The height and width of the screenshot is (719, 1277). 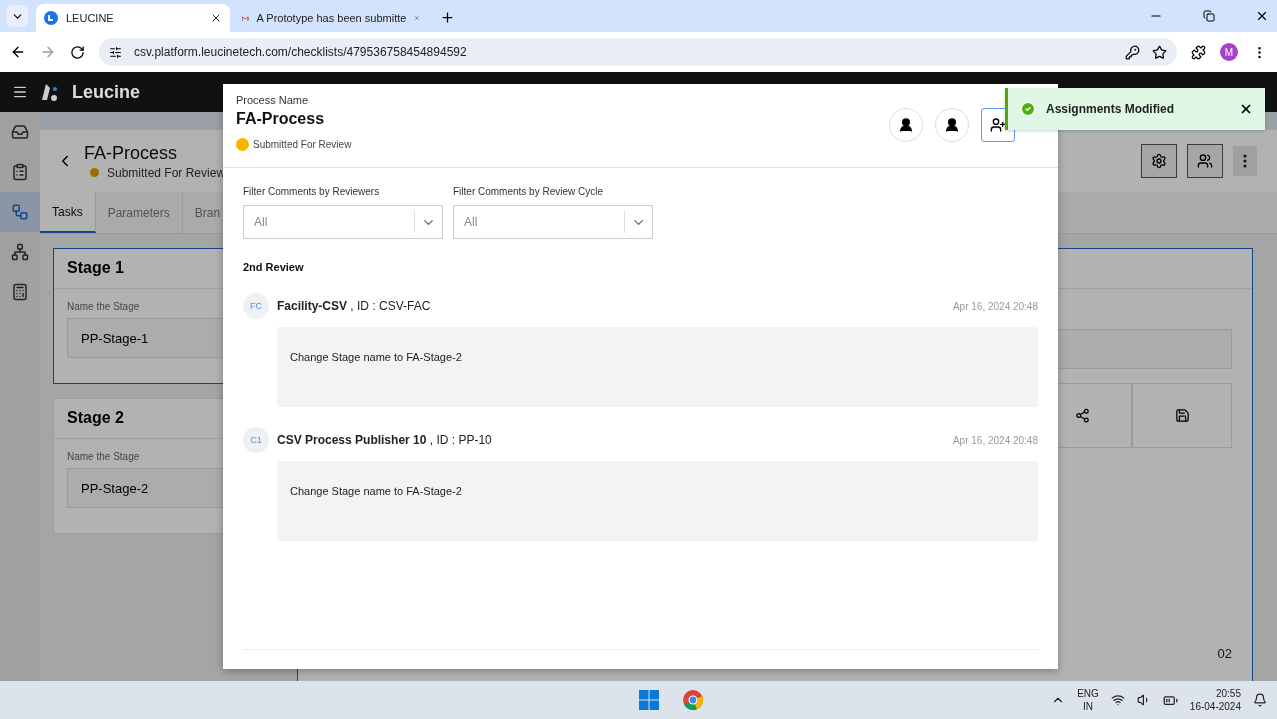 I want to click on leucine-favicon-icon, so click(x=51, y=18).